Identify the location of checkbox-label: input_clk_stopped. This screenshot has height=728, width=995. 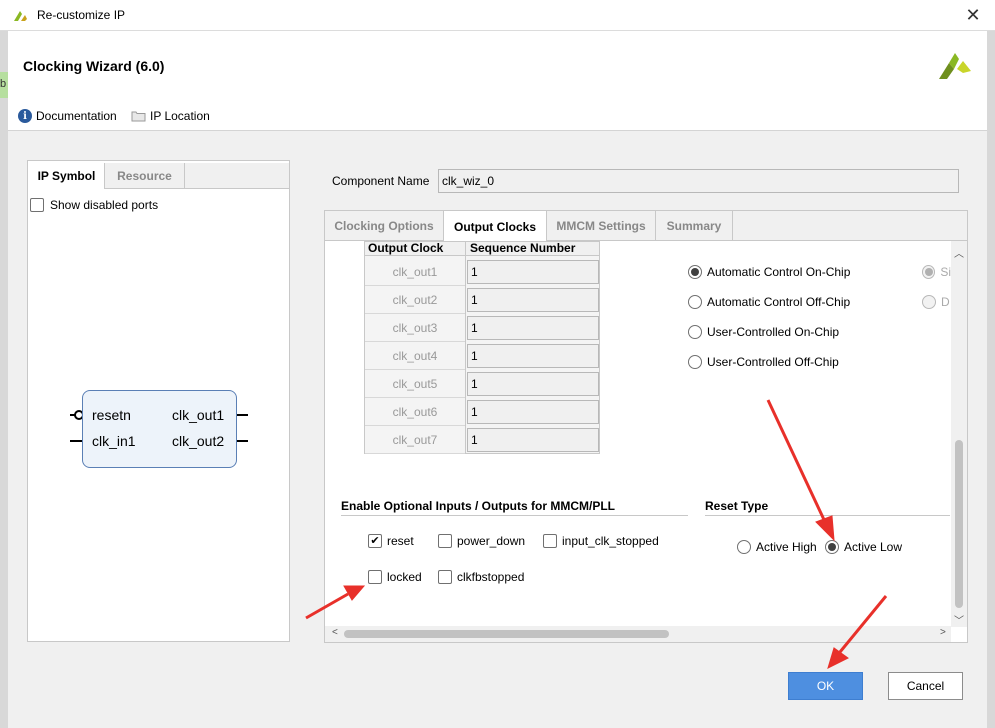
(610, 541).